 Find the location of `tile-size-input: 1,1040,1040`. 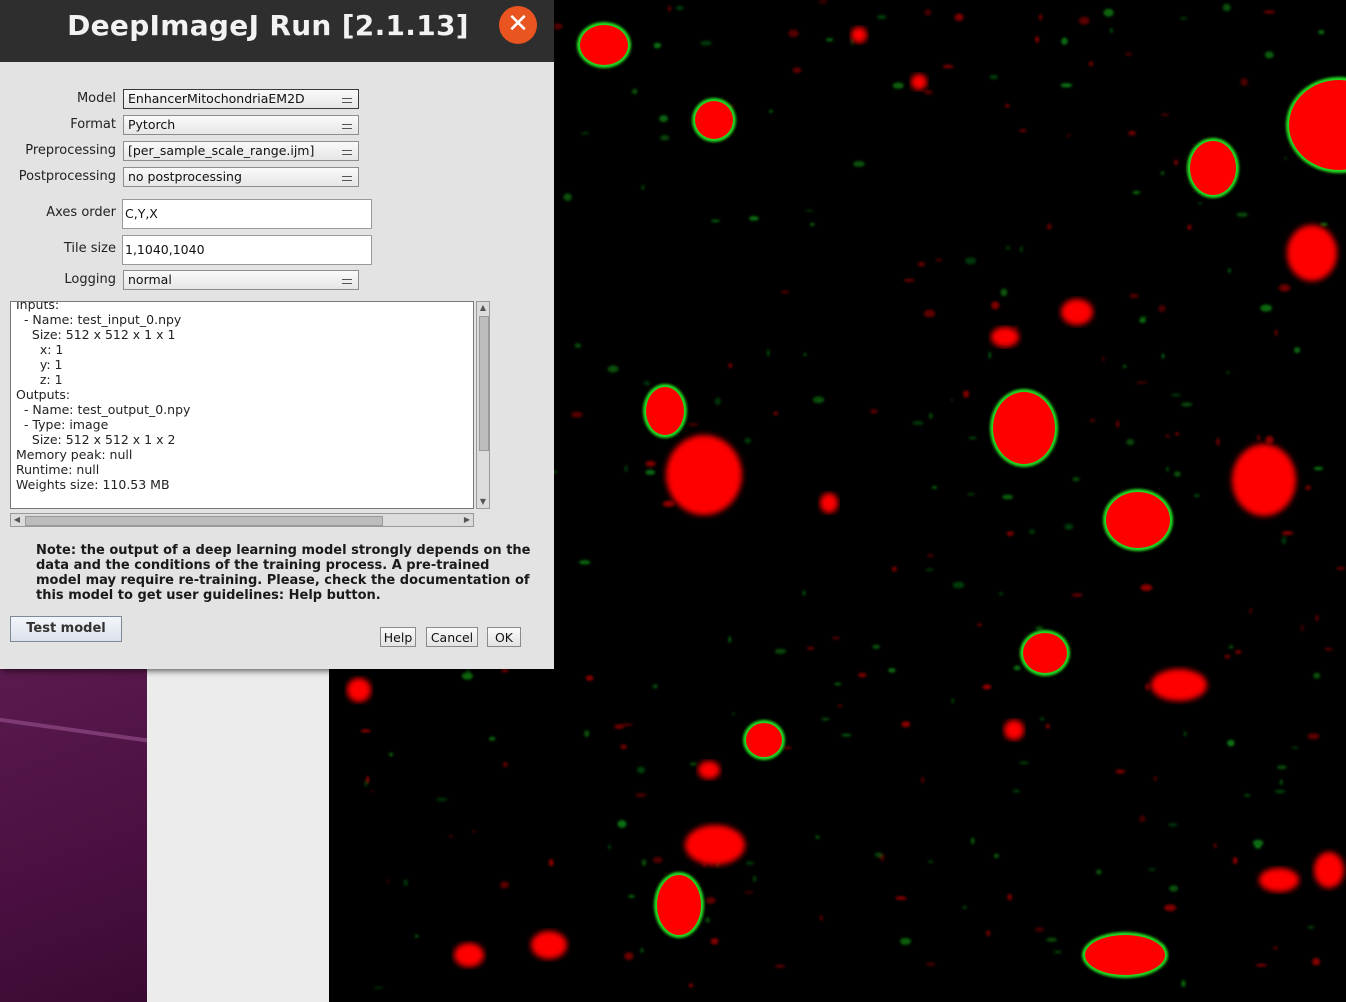

tile-size-input: 1,1040,1040 is located at coordinates (247, 250).